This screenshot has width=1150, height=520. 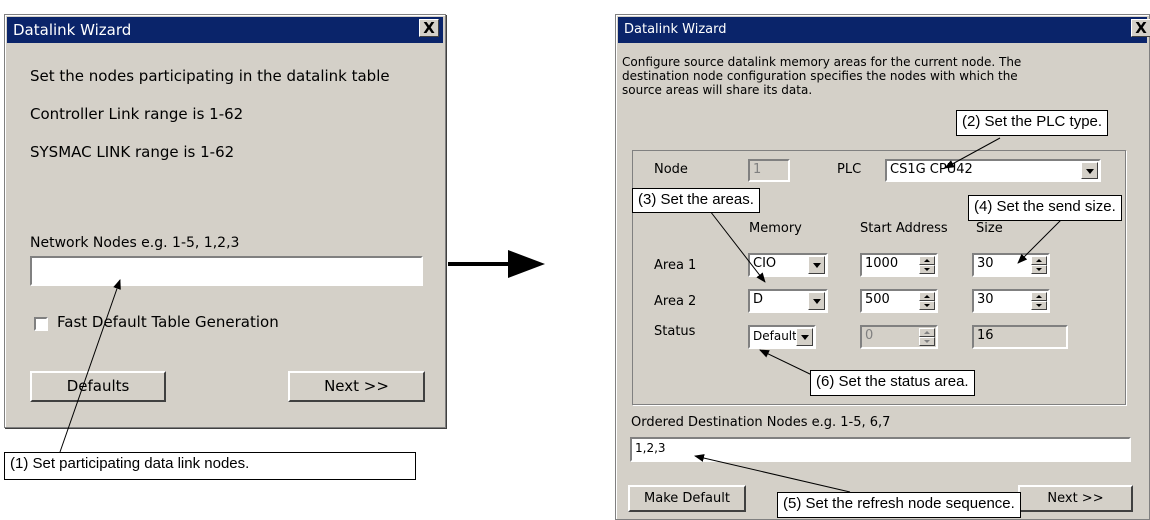 What do you see at coordinates (1045, 208) in the screenshot?
I see `callout-4: (4) Set the send size.` at bounding box center [1045, 208].